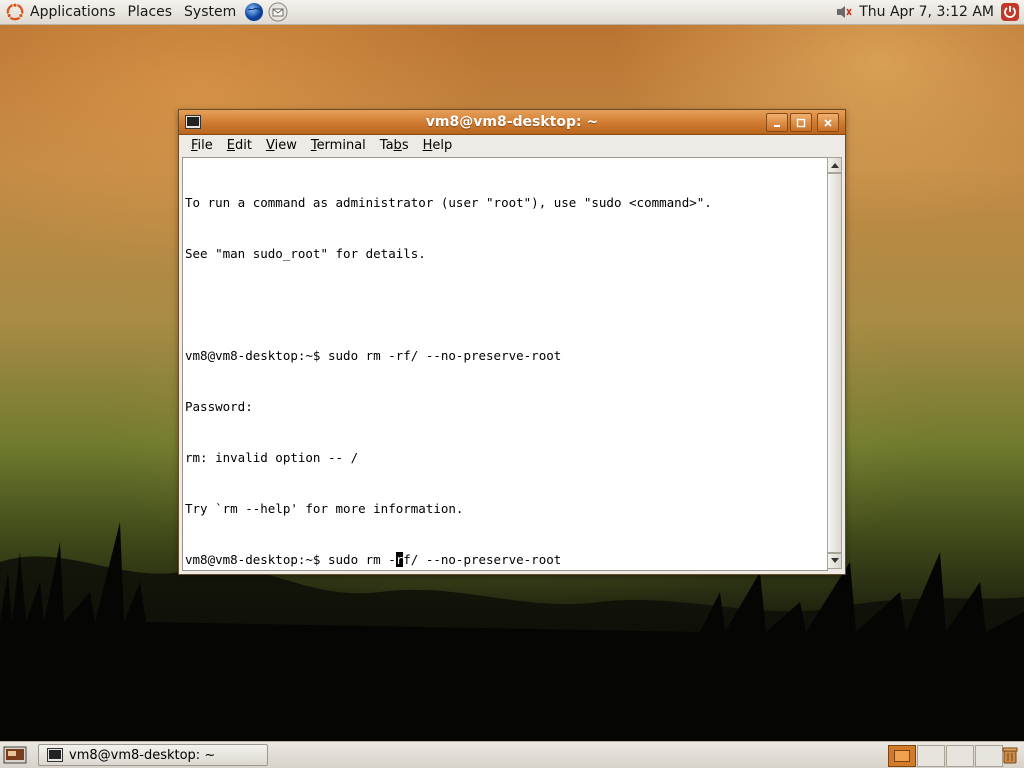  I want to click on scroll-down-button, so click(834, 560).